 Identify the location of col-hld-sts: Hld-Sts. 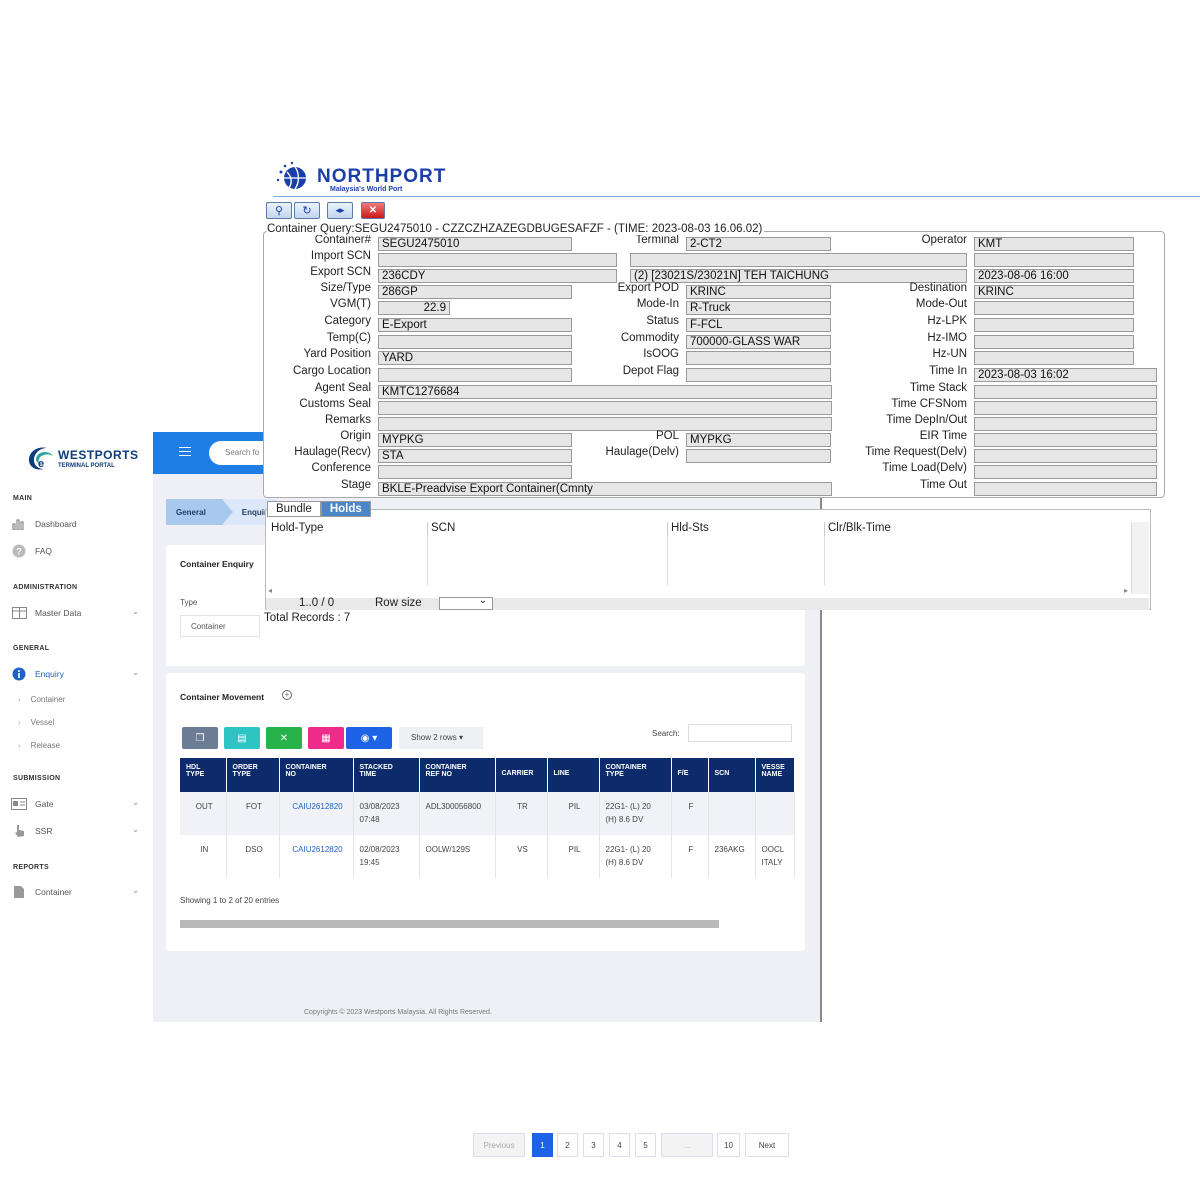
(746, 529).